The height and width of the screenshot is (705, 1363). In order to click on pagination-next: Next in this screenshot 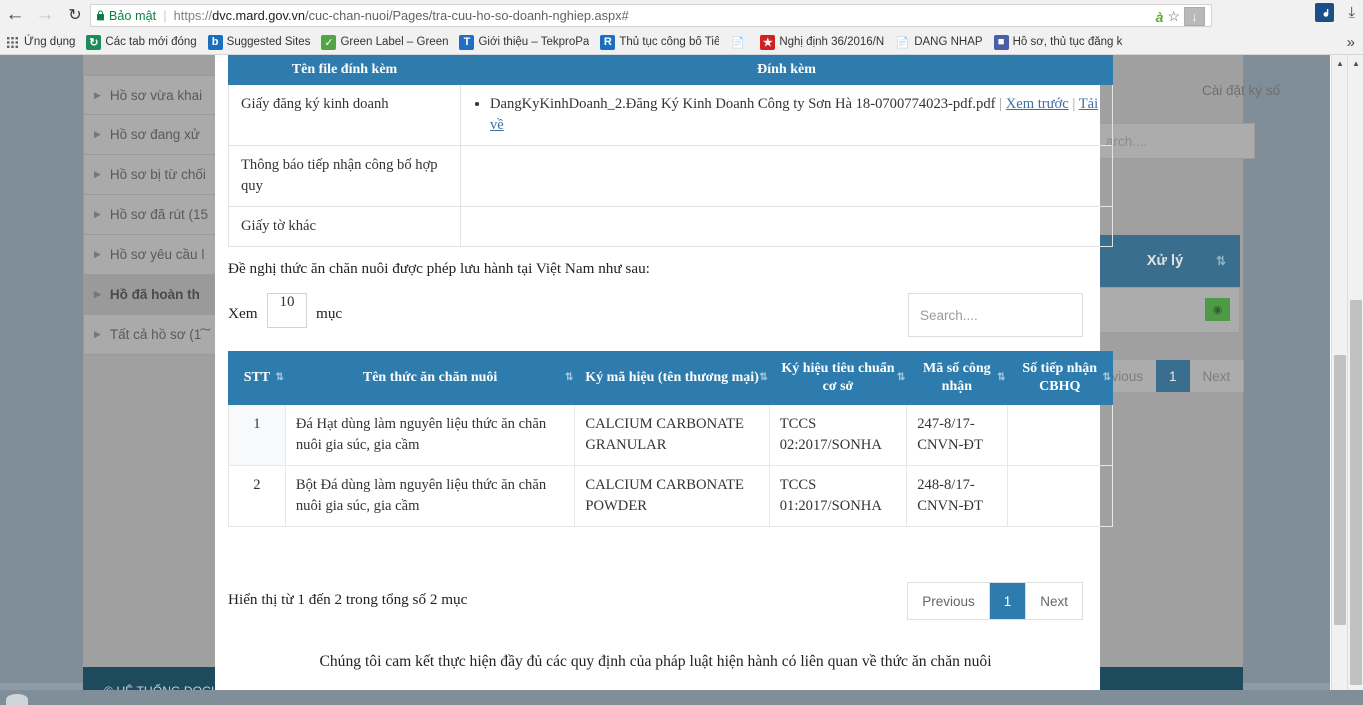, I will do `click(1053, 601)`.